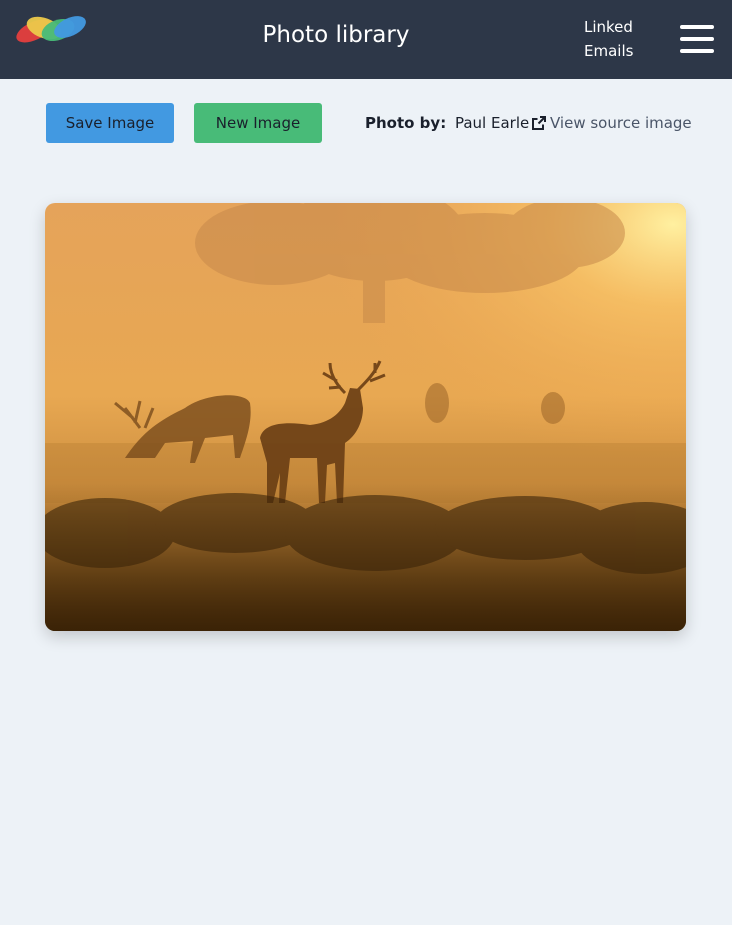 The width and height of the screenshot is (732, 925). Describe the element at coordinates (608, 39) in the screenshot. I see `linked-emails-link: Linked Emails` at that location.